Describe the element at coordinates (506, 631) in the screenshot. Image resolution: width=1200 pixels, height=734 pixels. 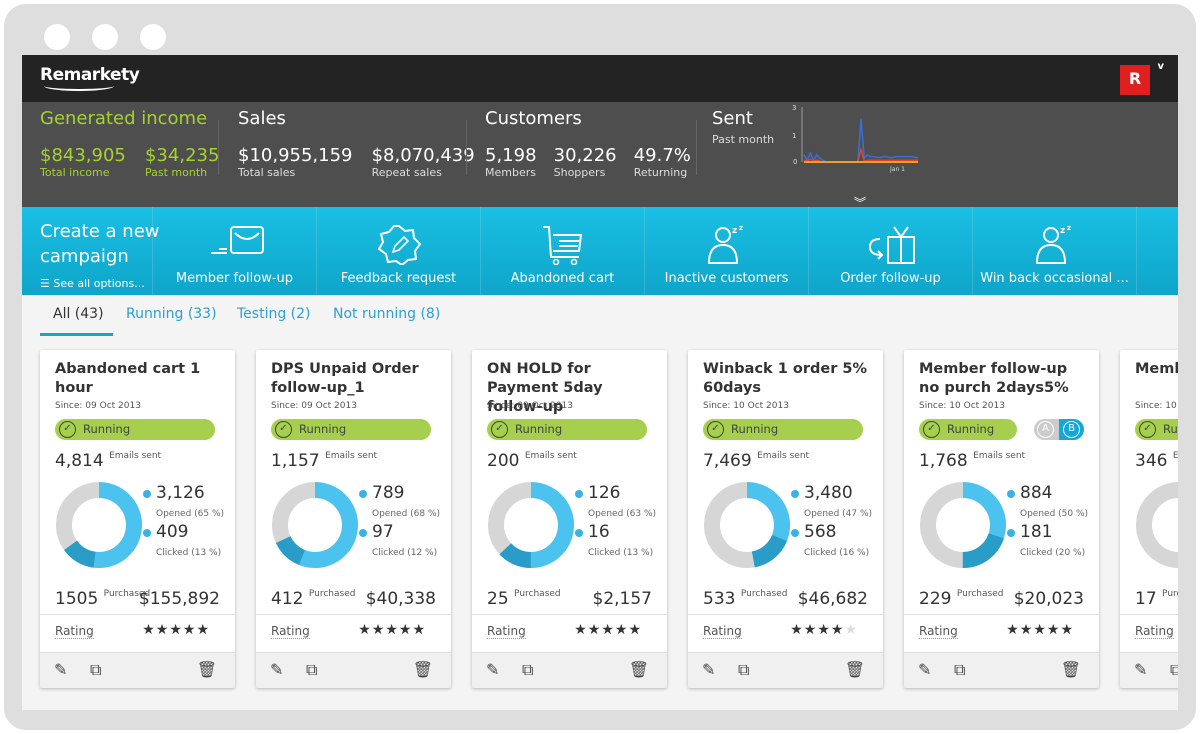
I see `rating-label: Rating` at that location.